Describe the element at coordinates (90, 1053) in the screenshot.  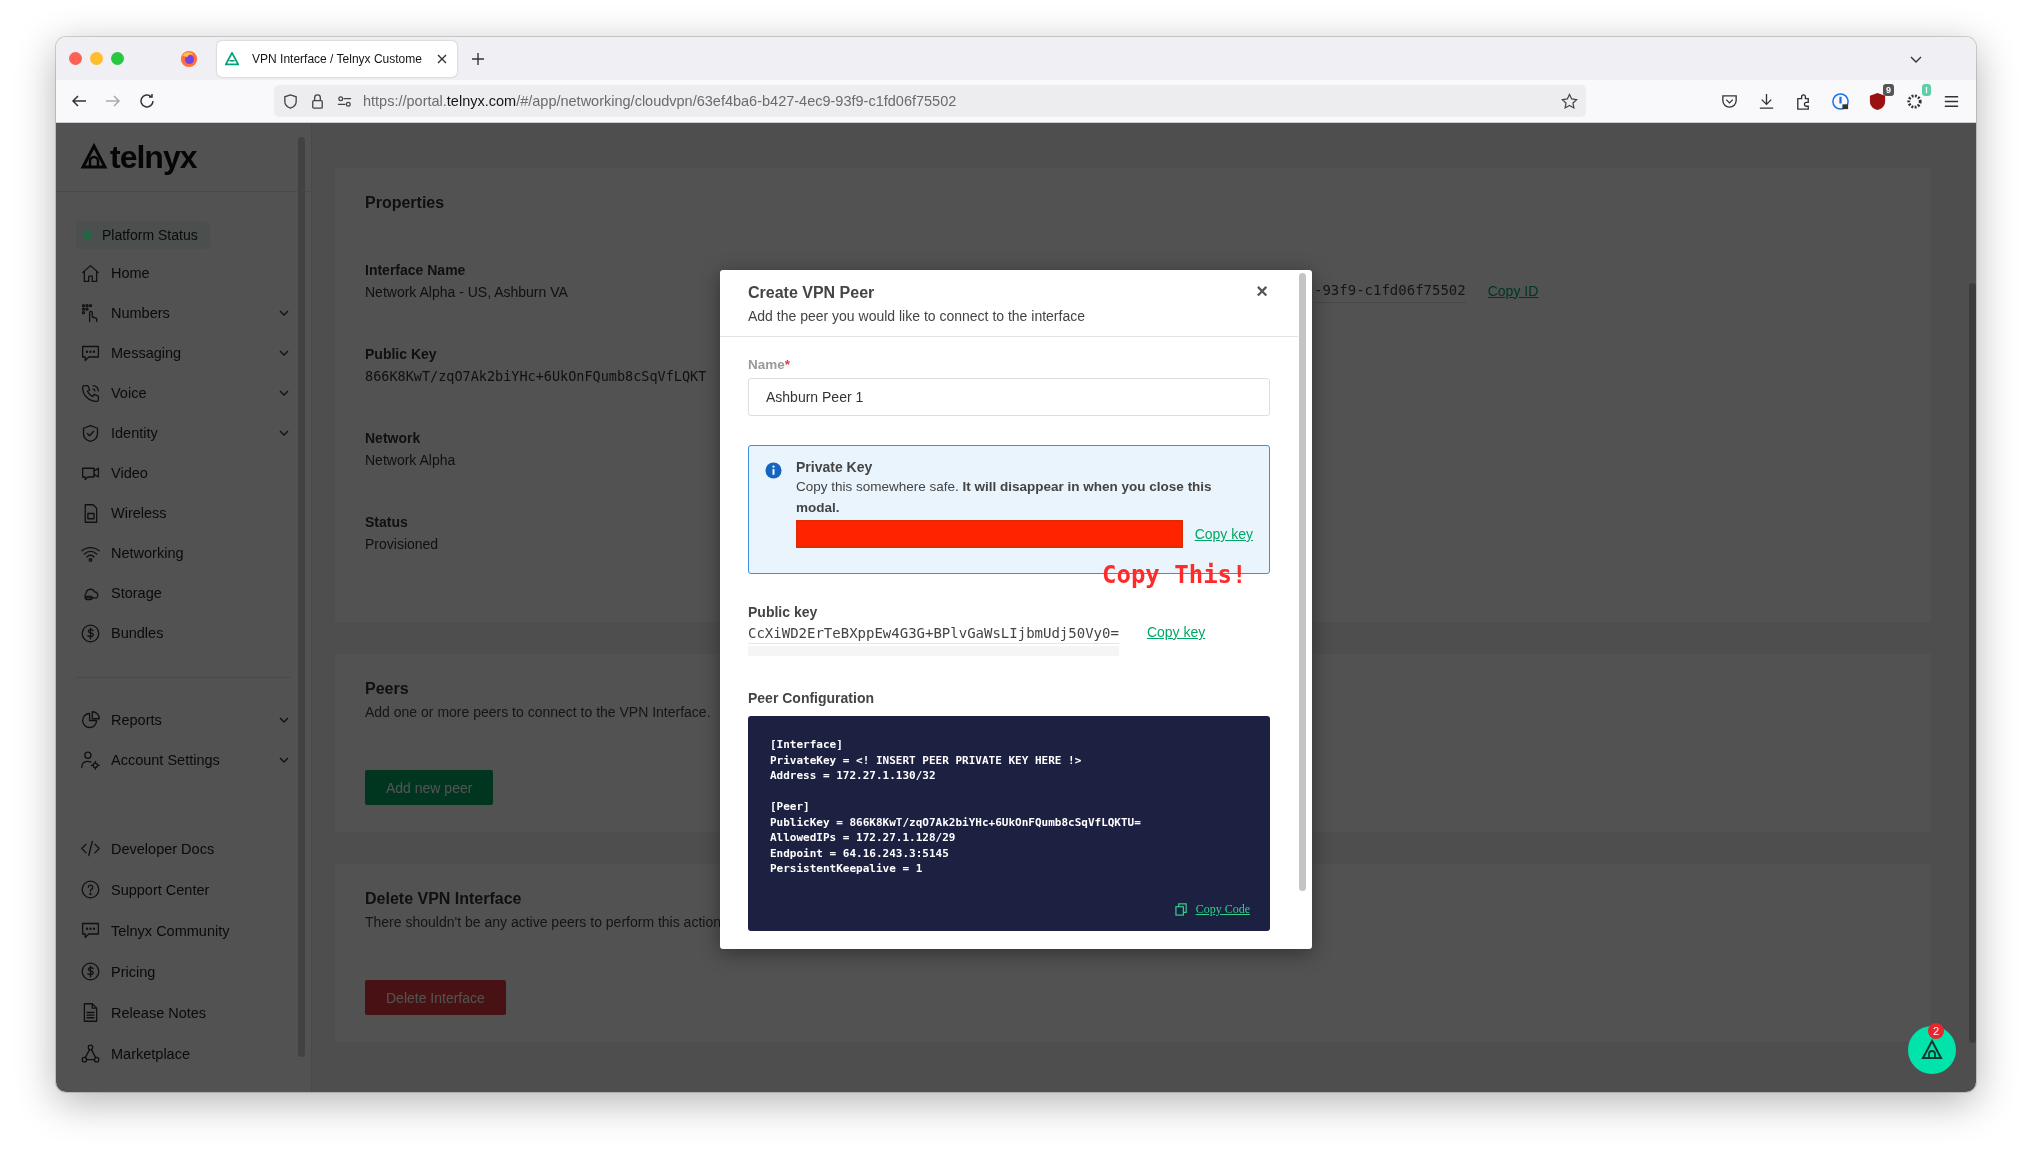
I see `nodes-icon` at that location.